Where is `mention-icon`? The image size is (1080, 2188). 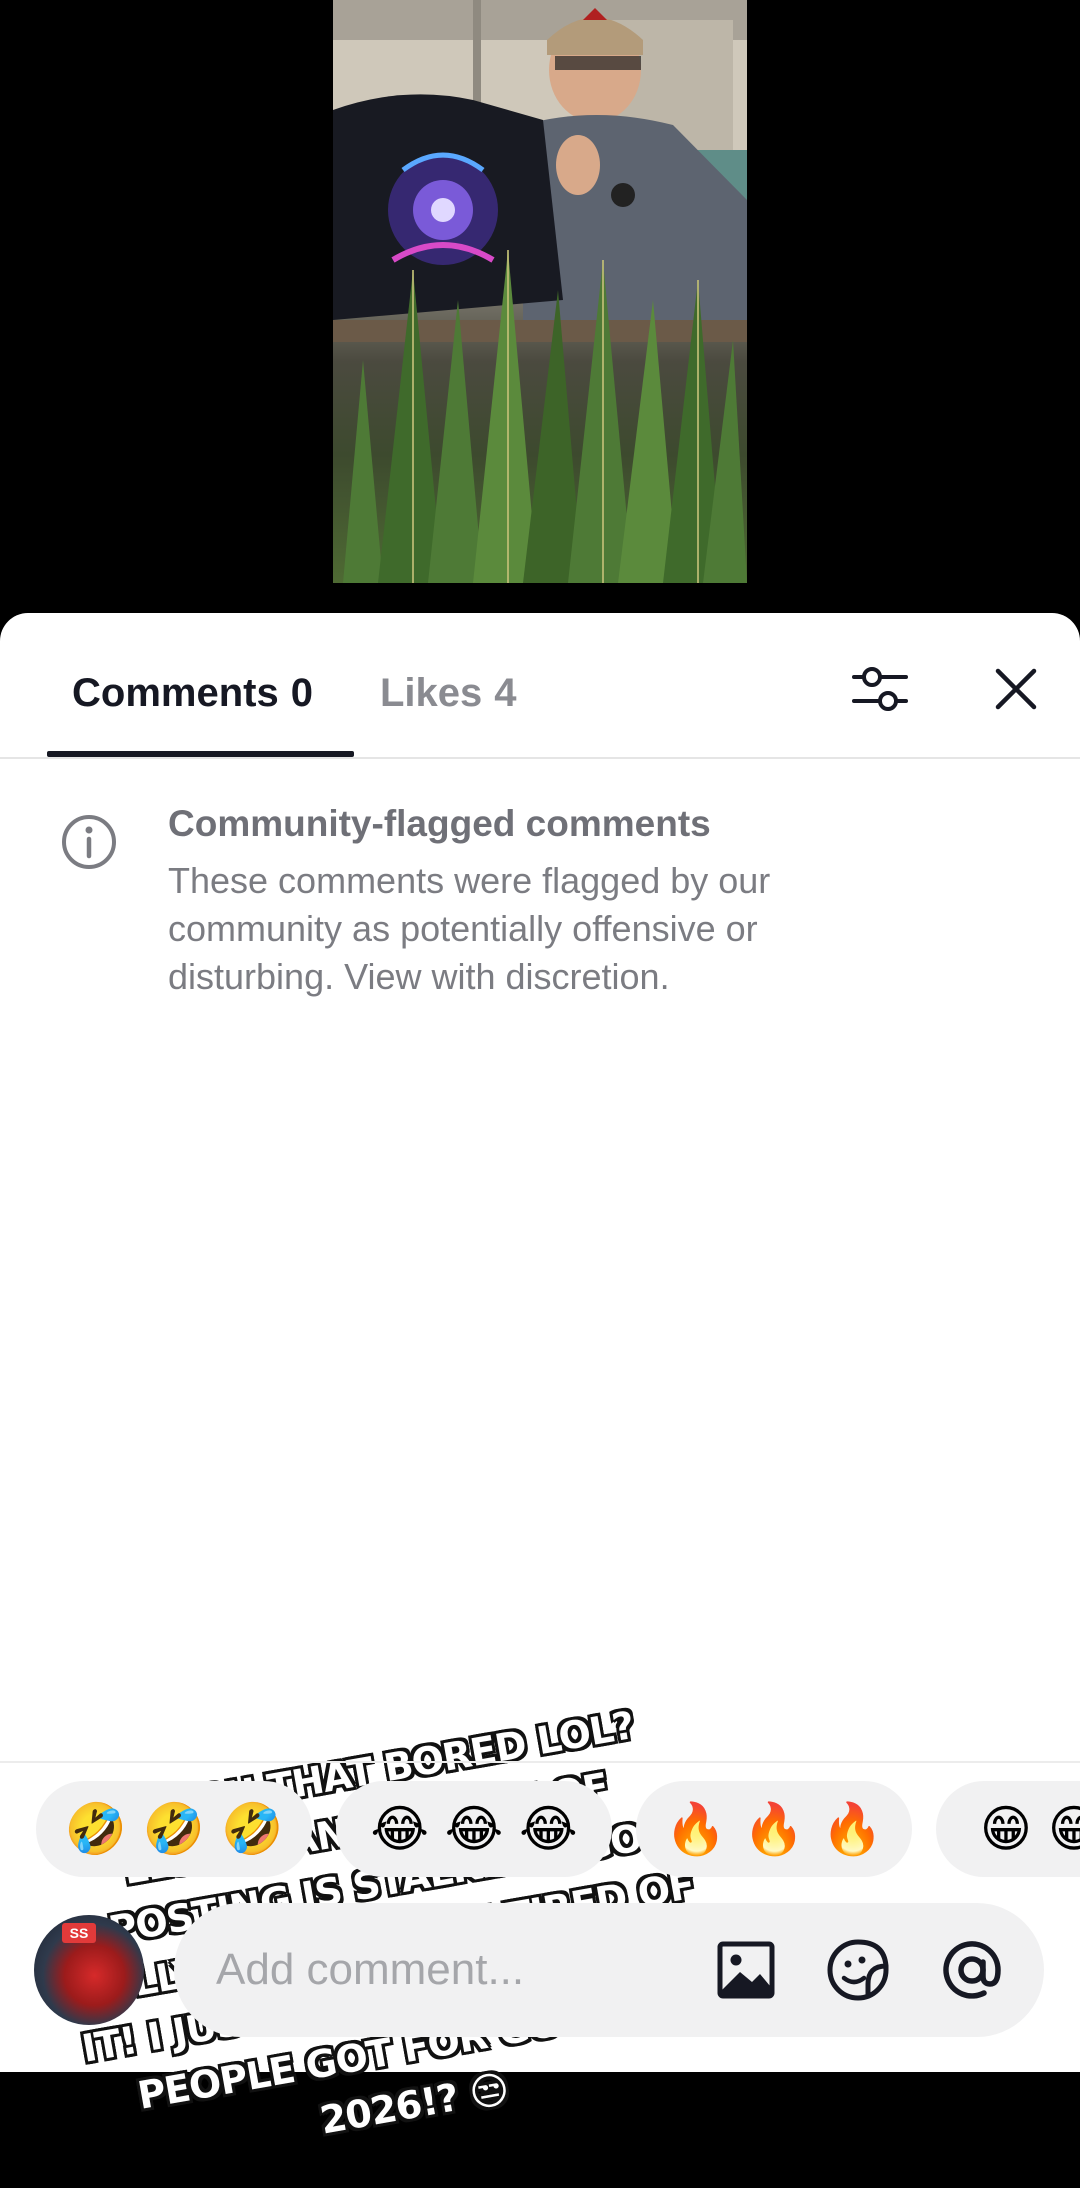
mention-icon is located at coordinates (972, 1970).